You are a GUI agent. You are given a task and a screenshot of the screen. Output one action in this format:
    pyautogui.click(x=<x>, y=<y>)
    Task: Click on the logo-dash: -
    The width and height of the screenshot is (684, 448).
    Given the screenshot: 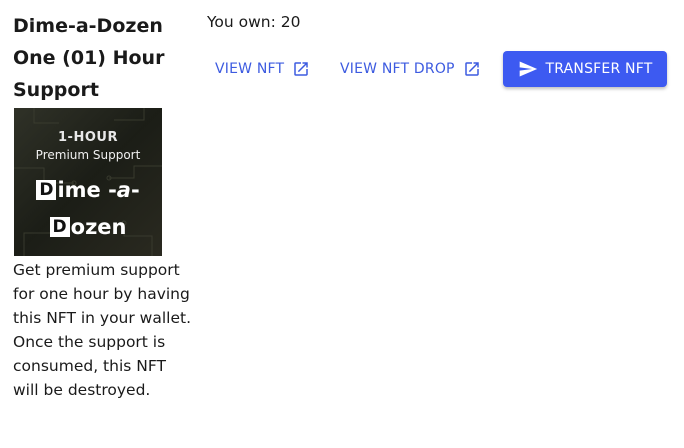 What is the action you would take?
    pyautogui.click(x=135, y=190)
    